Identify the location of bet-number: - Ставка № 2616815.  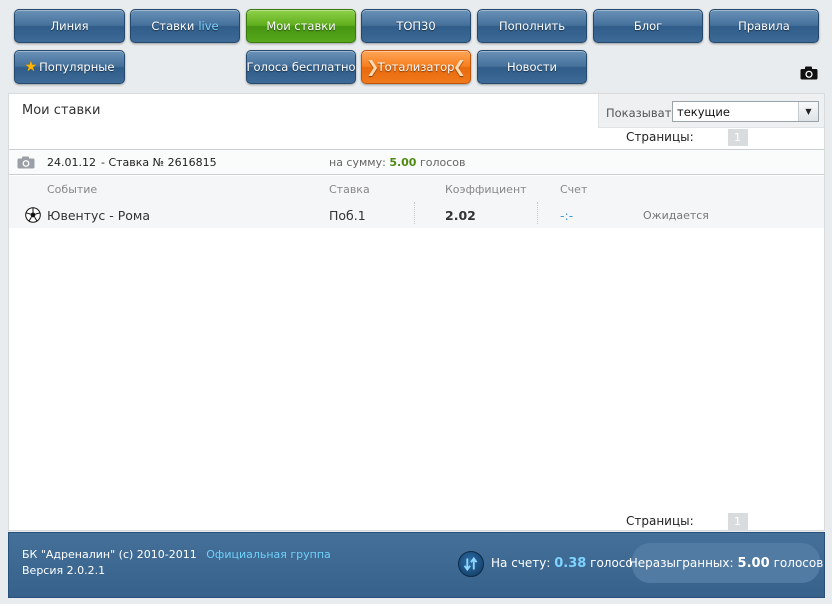
(159, 162).